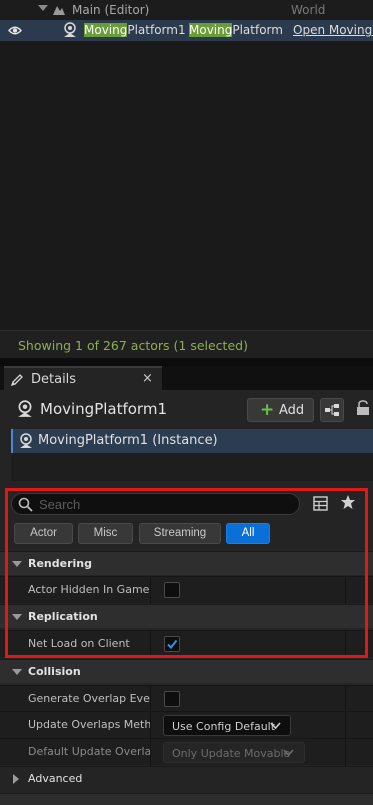  Describe the element at coordinates (333, 30) in the screenshot. I see `open-blueprint-link: Open MovingP` at that location.